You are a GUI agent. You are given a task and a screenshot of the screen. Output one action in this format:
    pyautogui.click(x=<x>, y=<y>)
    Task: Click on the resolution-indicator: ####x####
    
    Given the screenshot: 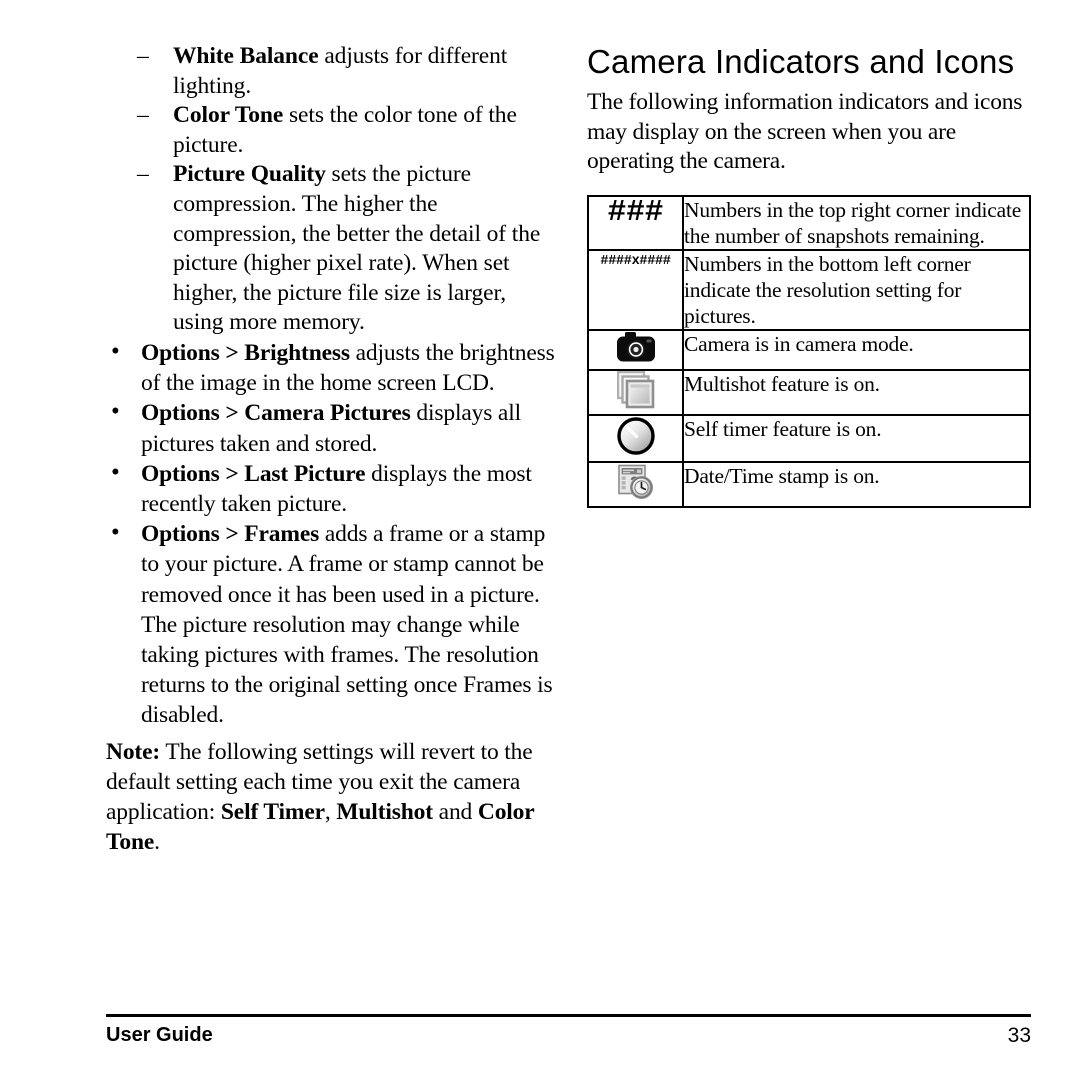 What is the action you would take?
    pyautogui.click(x=635, y=289)
    